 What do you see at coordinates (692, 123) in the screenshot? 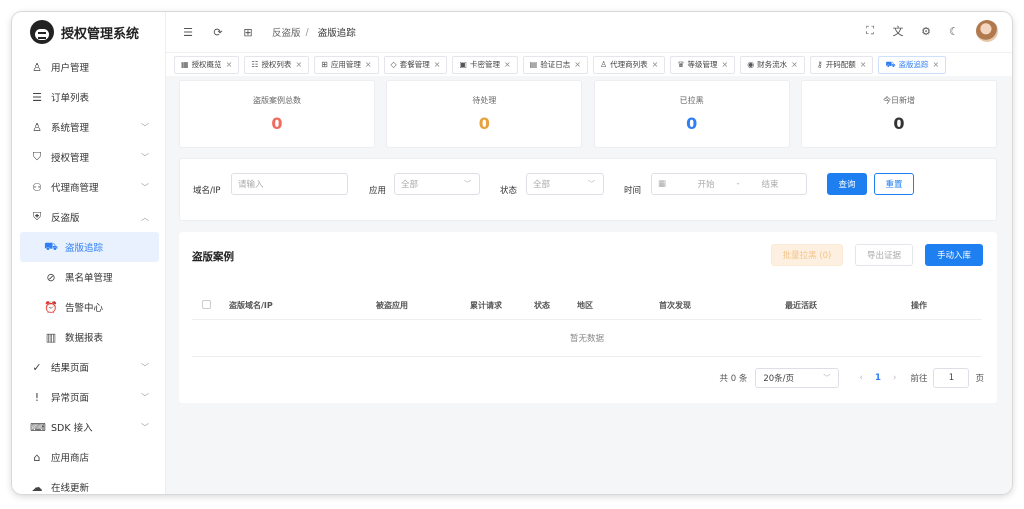
I see `stat-value: 0` at bounding box center [692, 123].